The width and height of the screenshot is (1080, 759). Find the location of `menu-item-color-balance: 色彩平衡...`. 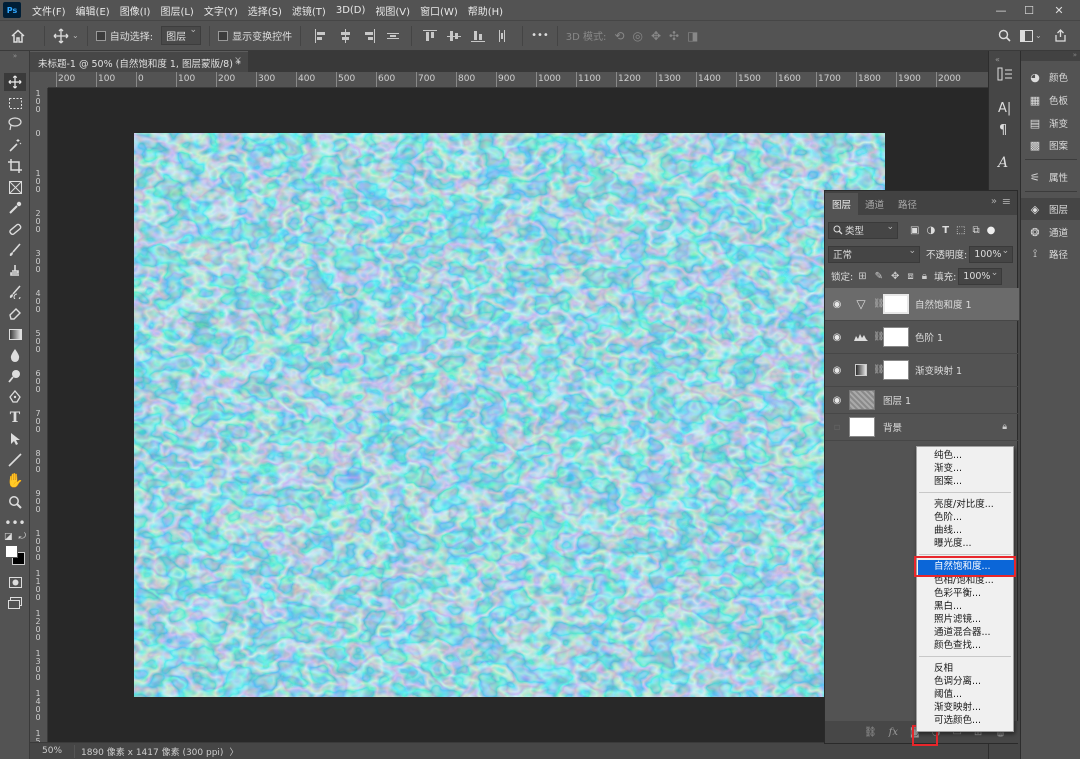

menu-item-color-balance: 色彩平衡... is located at coordinates (957, 594).